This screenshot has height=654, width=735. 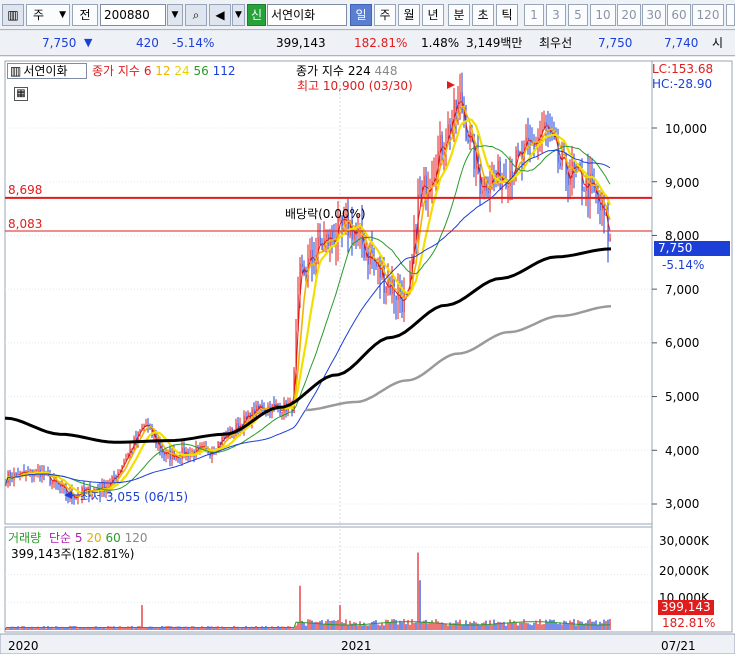 What do you see at coordinates (682, 290) in the screenshot?
I see `y-tick-7000: 7,000` at bounding box center [682, 290].